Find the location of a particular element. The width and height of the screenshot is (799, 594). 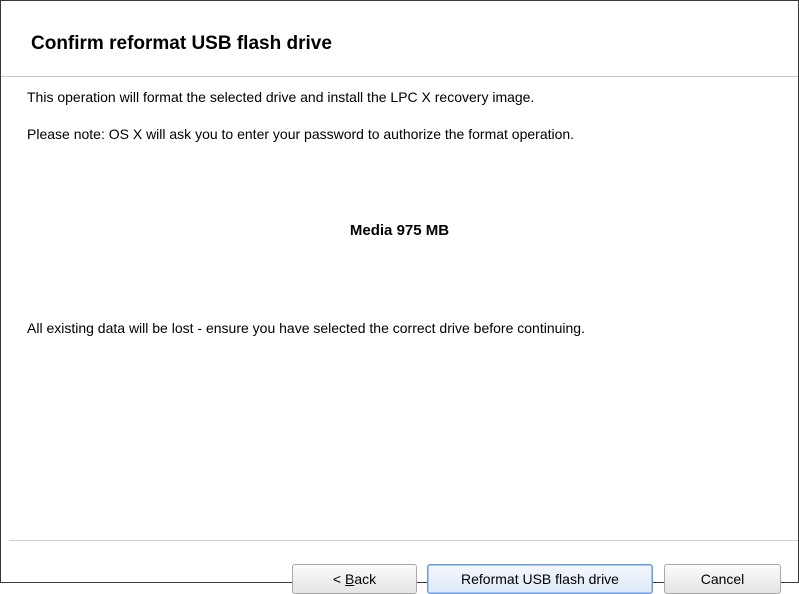

footer-divider is located at coordinates (403, 540).